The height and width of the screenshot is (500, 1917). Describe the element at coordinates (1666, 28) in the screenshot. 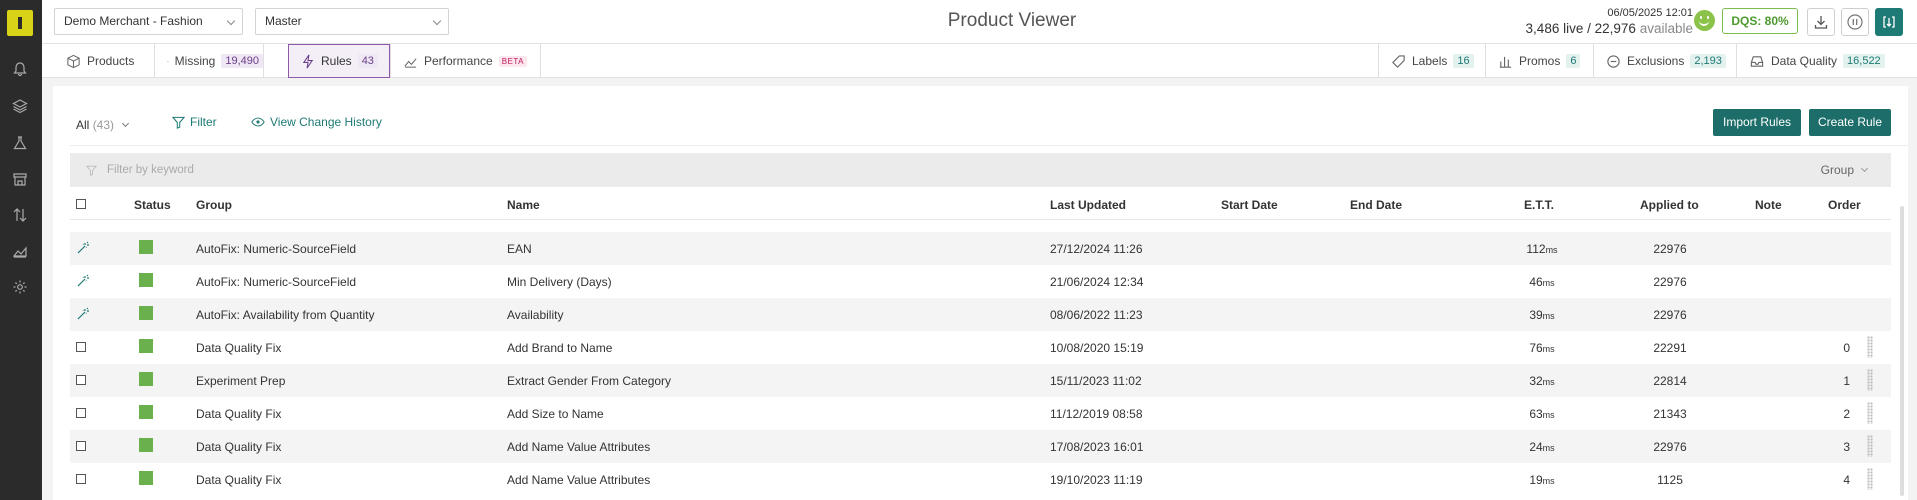

I see `available-label: available` at that location.